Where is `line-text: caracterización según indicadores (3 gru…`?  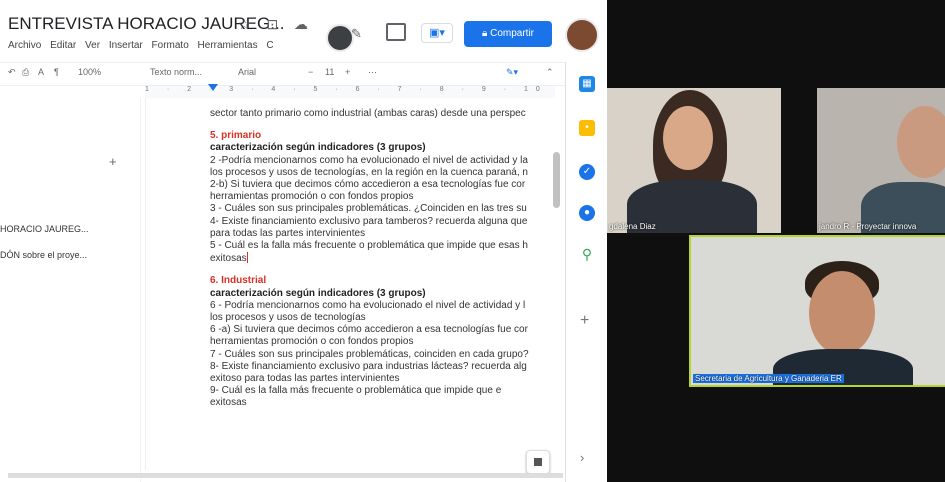
line-text: caracterización según indicadores (3 gru… is located at coordinates (318, 148).